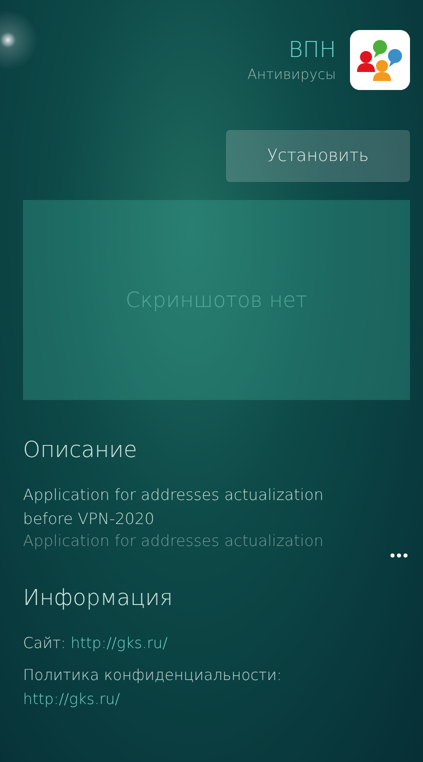 The image size is (423, 762). What do you see at coordinates (174, 507) in the screenshot?
I see `description-text: Application for addresses actualization before VPN-2020` at bounding box center [174, 507].